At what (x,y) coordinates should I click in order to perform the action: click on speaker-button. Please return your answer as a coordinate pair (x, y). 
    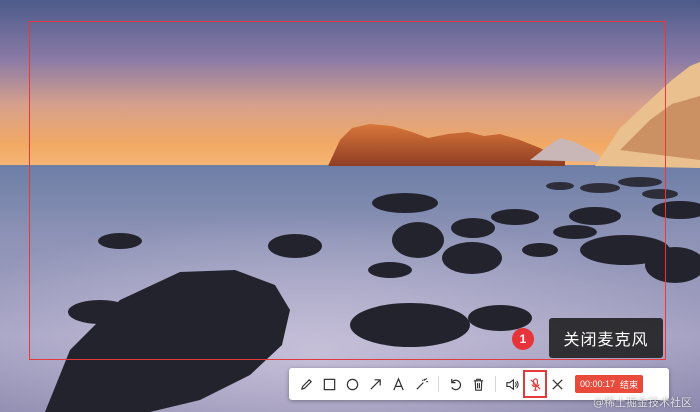
    Looking at the image, I should click on (512, 384).